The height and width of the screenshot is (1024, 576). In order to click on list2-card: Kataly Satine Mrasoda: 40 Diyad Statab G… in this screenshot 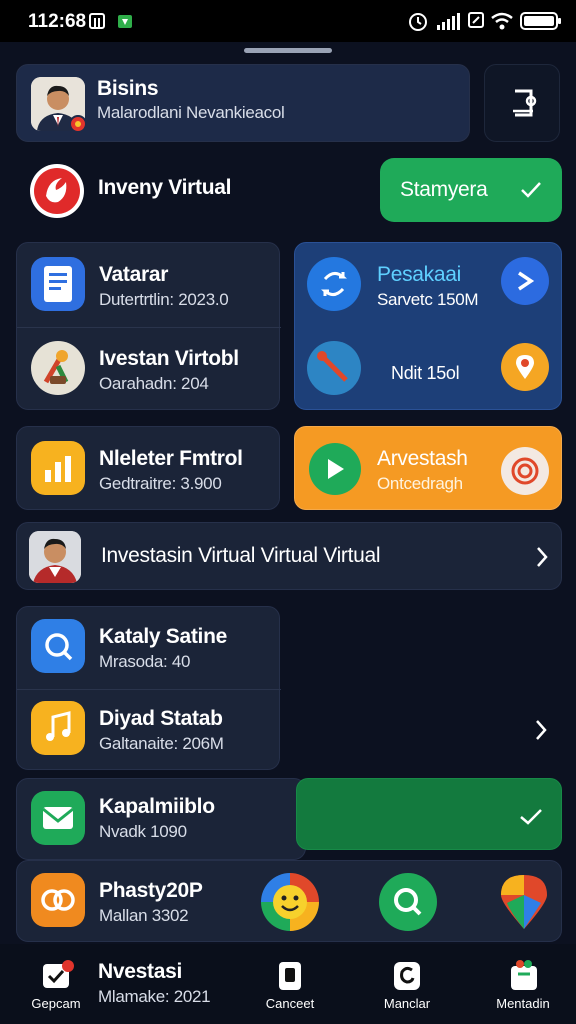, I will do `click(148, 688)`.